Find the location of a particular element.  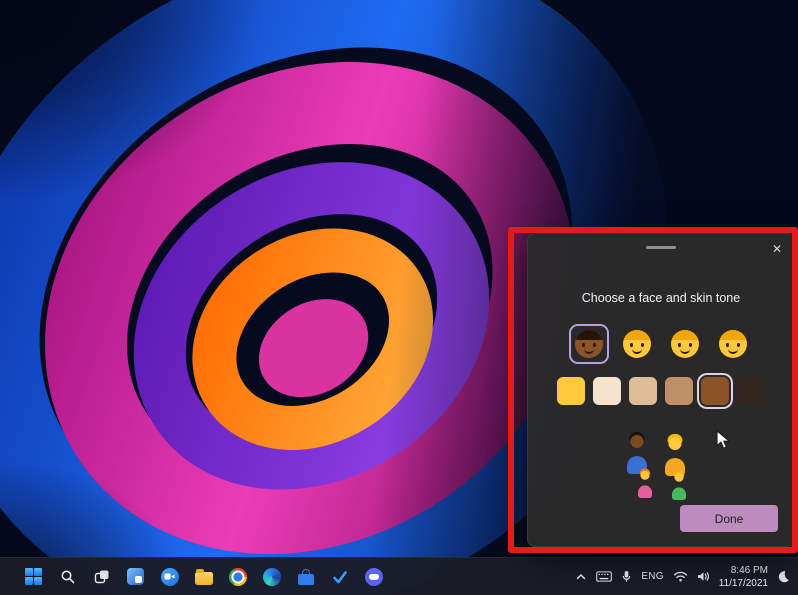

microphone-button is located at coordinates (626, 576).